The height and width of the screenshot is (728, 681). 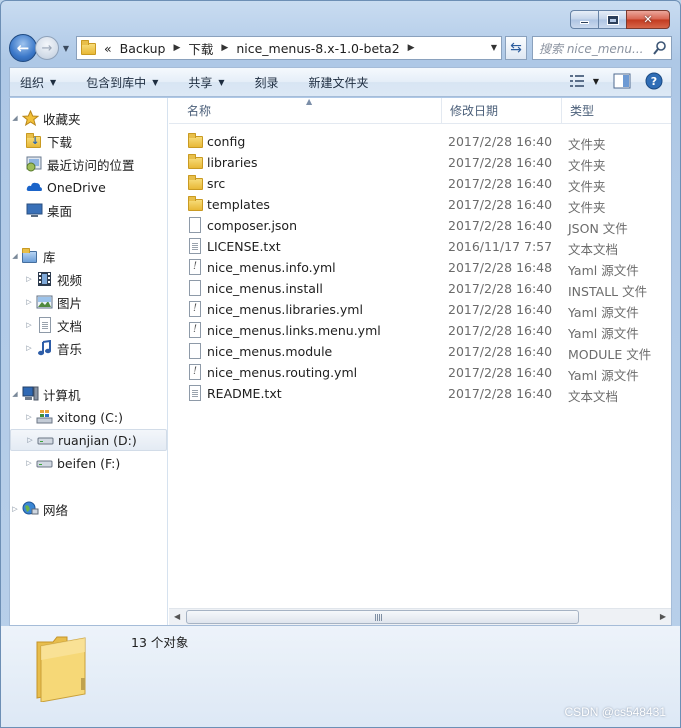 I want to click on text-document-icon, so click(x=195, y=246).